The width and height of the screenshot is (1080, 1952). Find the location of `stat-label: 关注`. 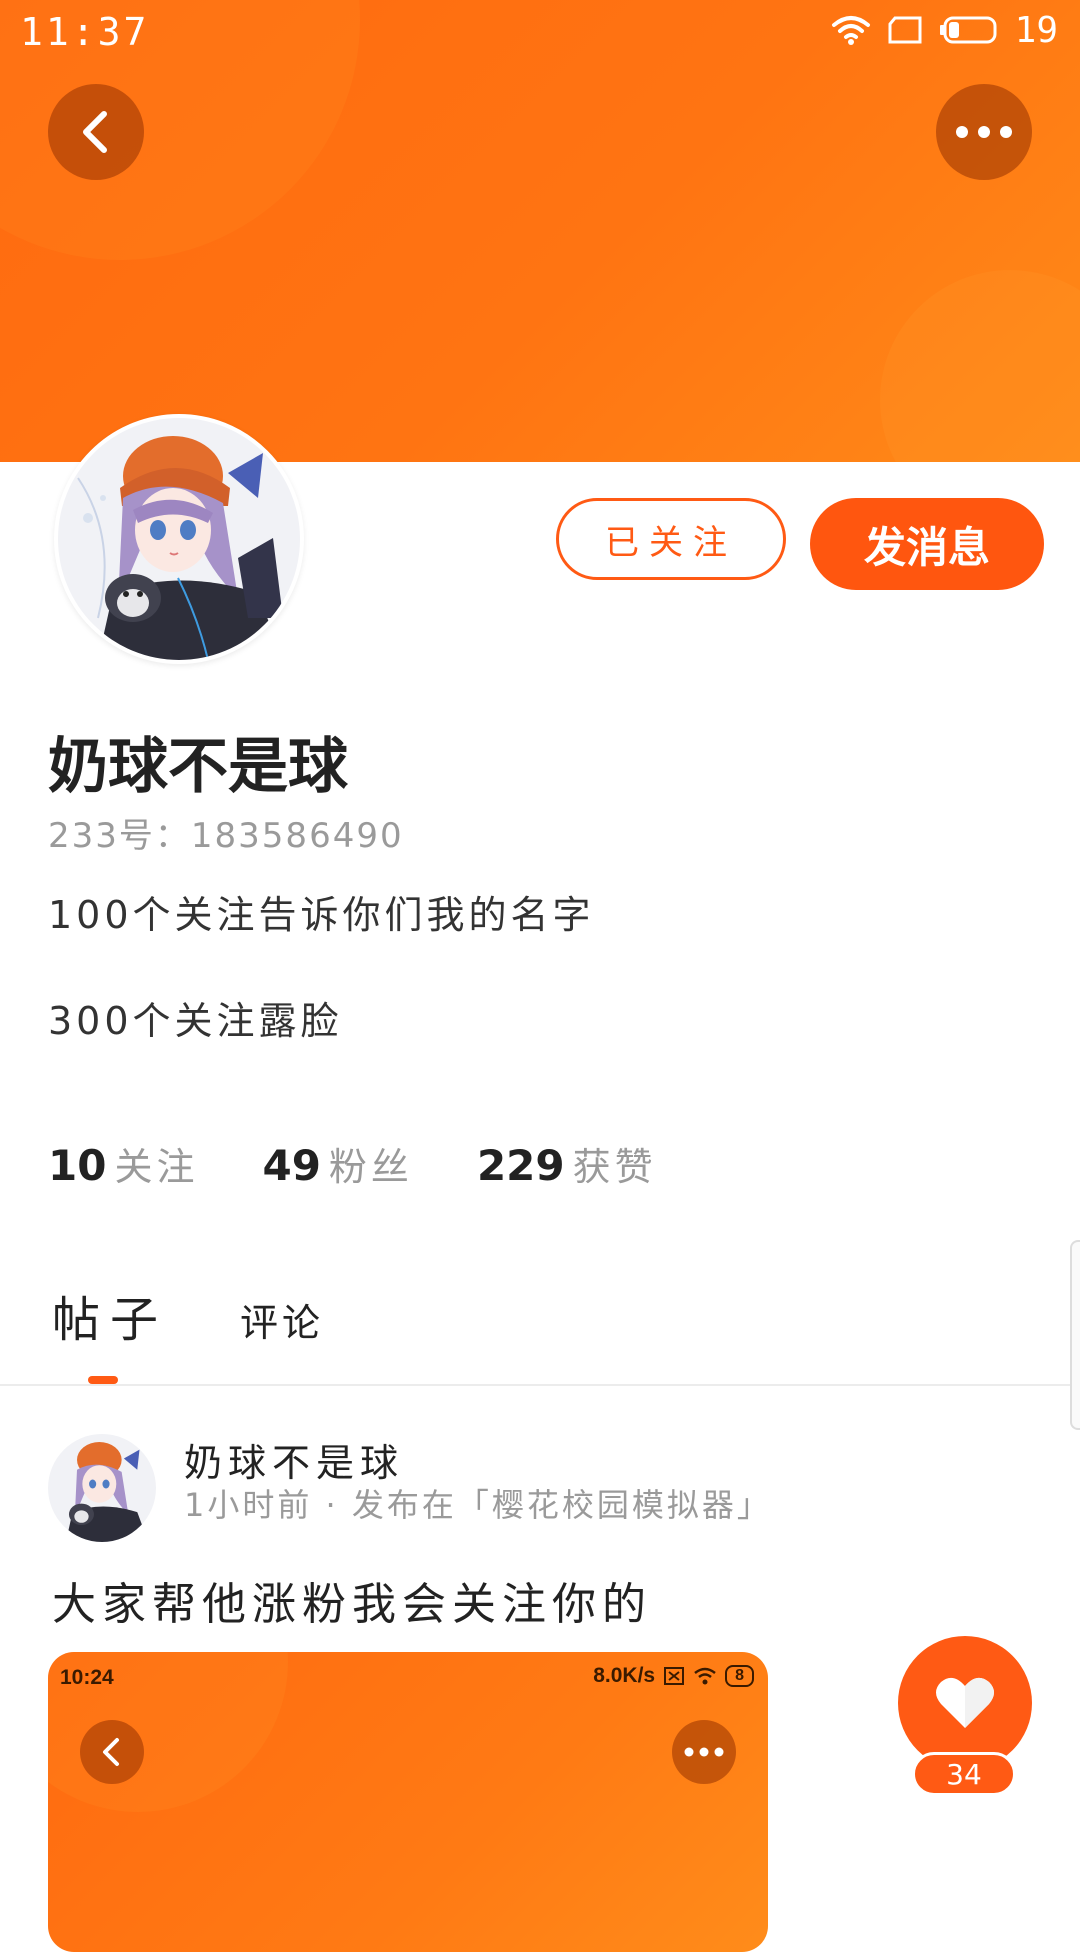

stat-label: 关注 is located at coordinates (156, 1167).